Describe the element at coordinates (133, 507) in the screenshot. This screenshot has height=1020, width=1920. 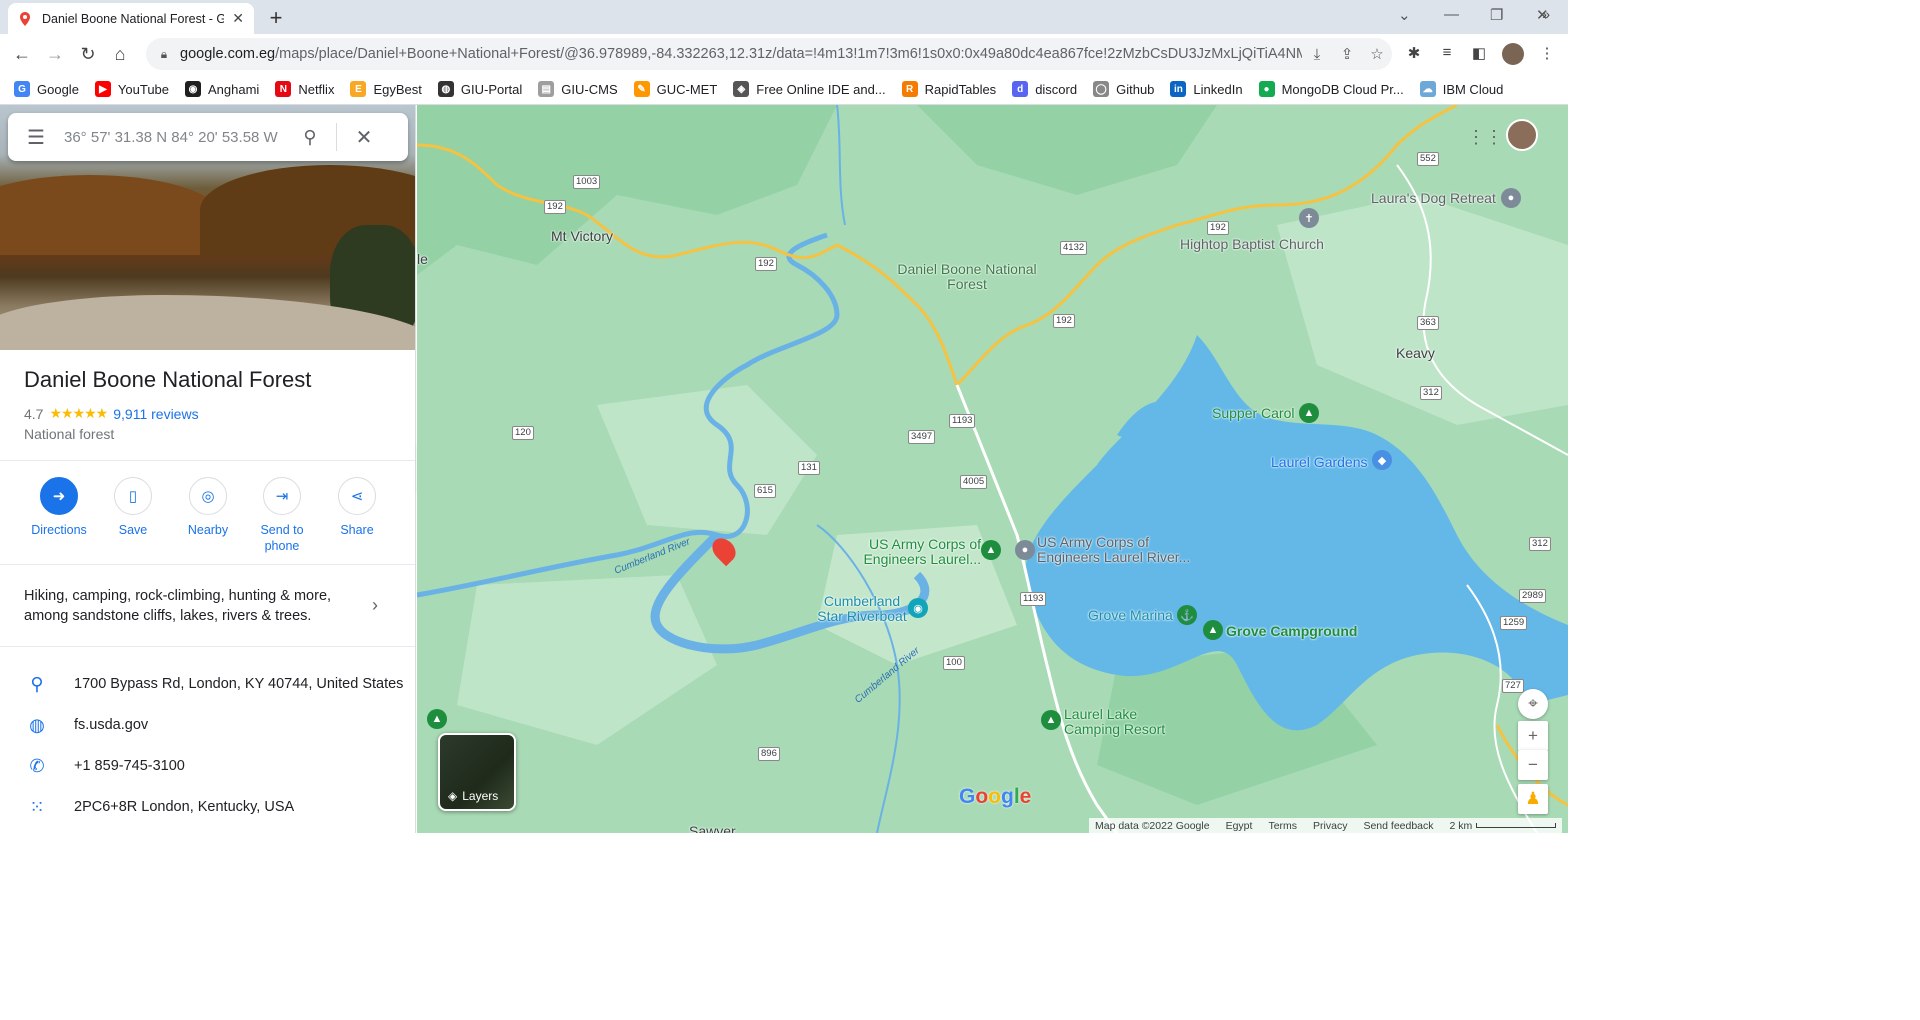
I see `save-button: ▯ Save` at that location.